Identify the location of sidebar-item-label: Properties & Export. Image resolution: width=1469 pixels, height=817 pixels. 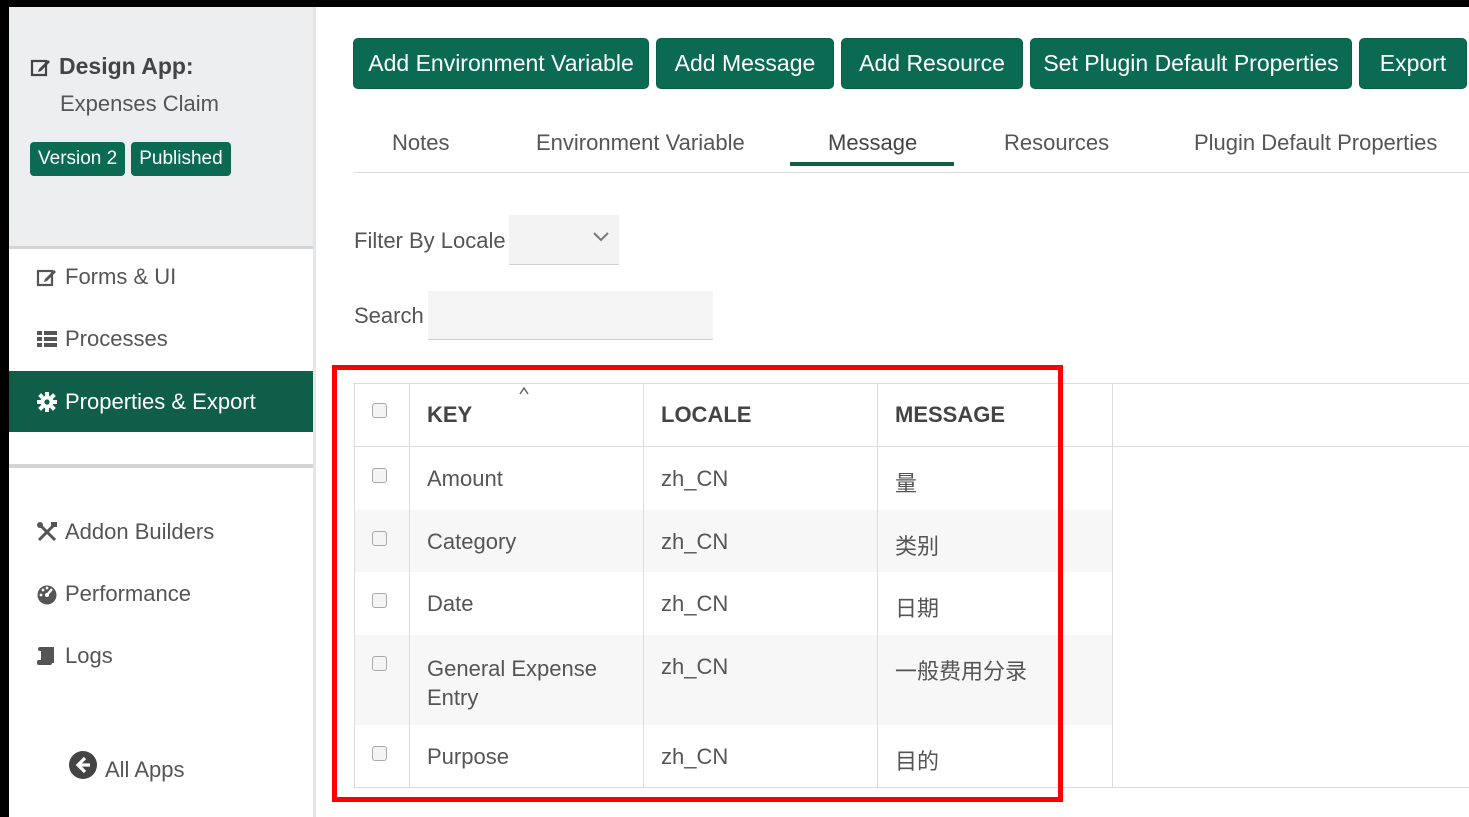
(160, 401).